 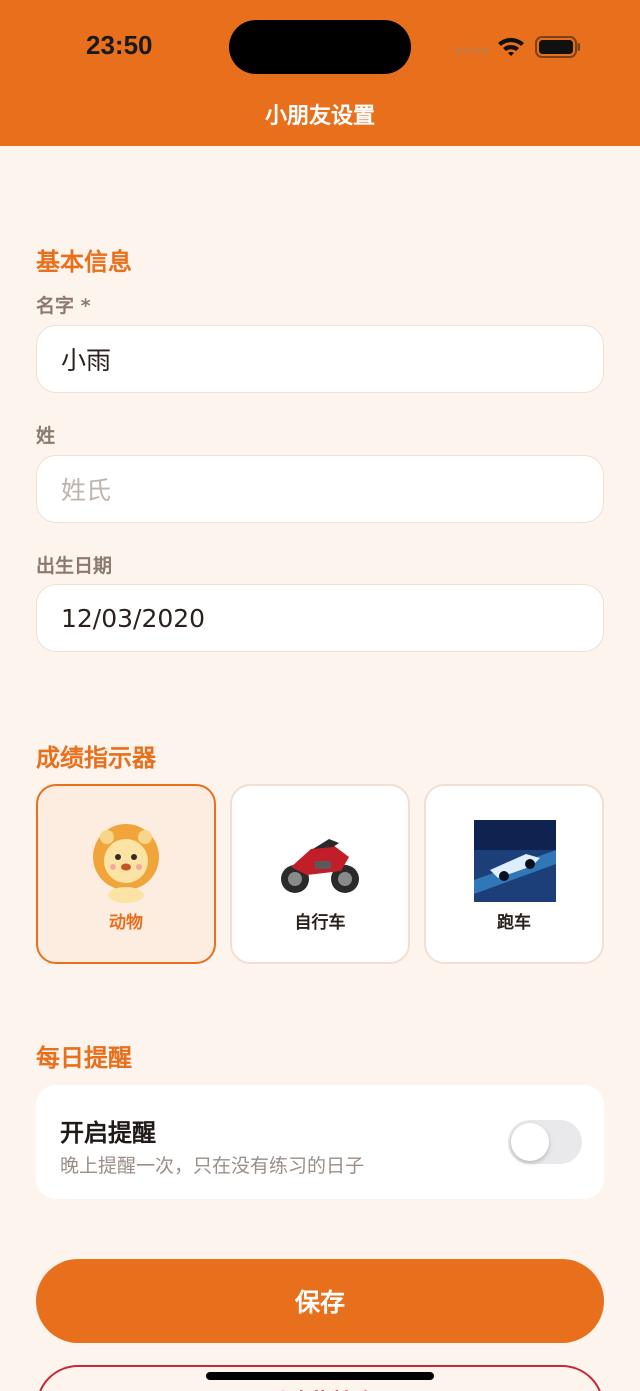 What do you see at coordinates (96, 758) in the screenshot?
I see `section-title-indicator: 成绩指示器` at bounding box center [96, 758].